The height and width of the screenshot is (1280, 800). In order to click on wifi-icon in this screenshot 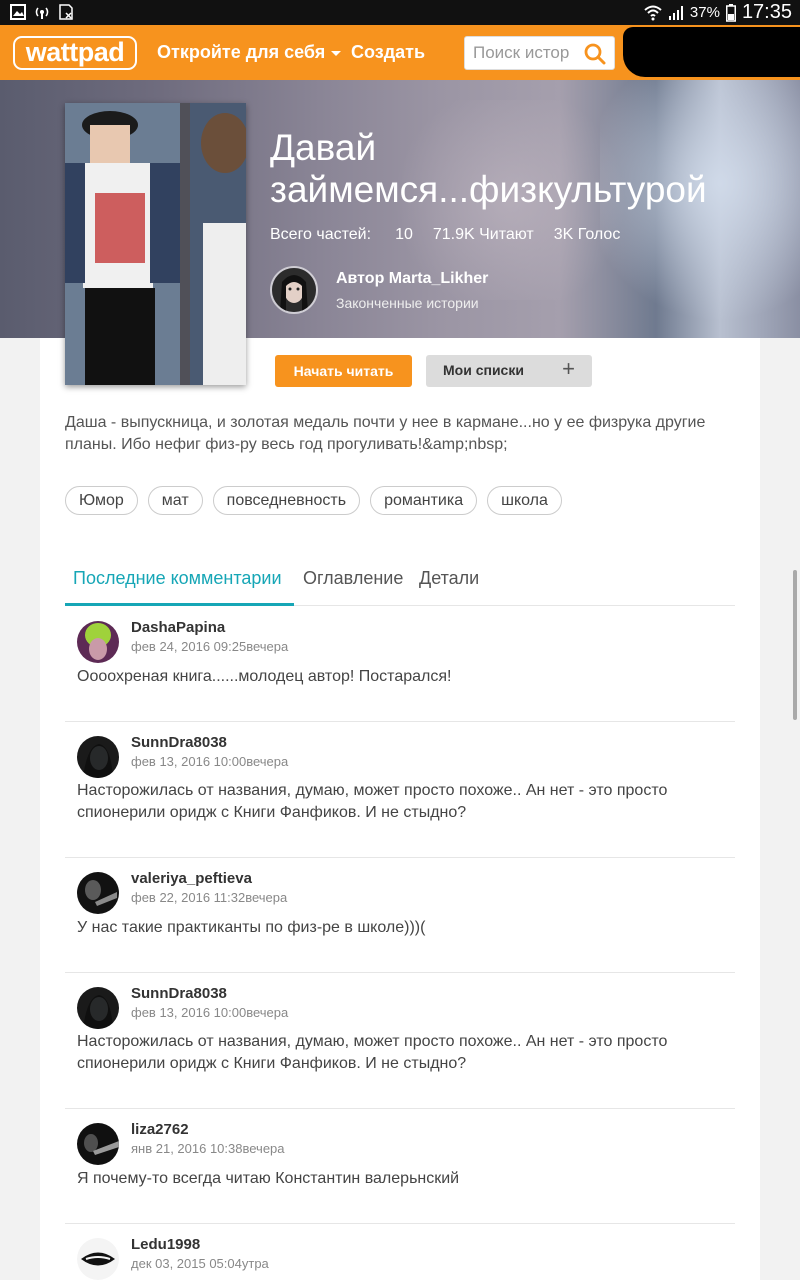, I will do `click(653, 12)`.